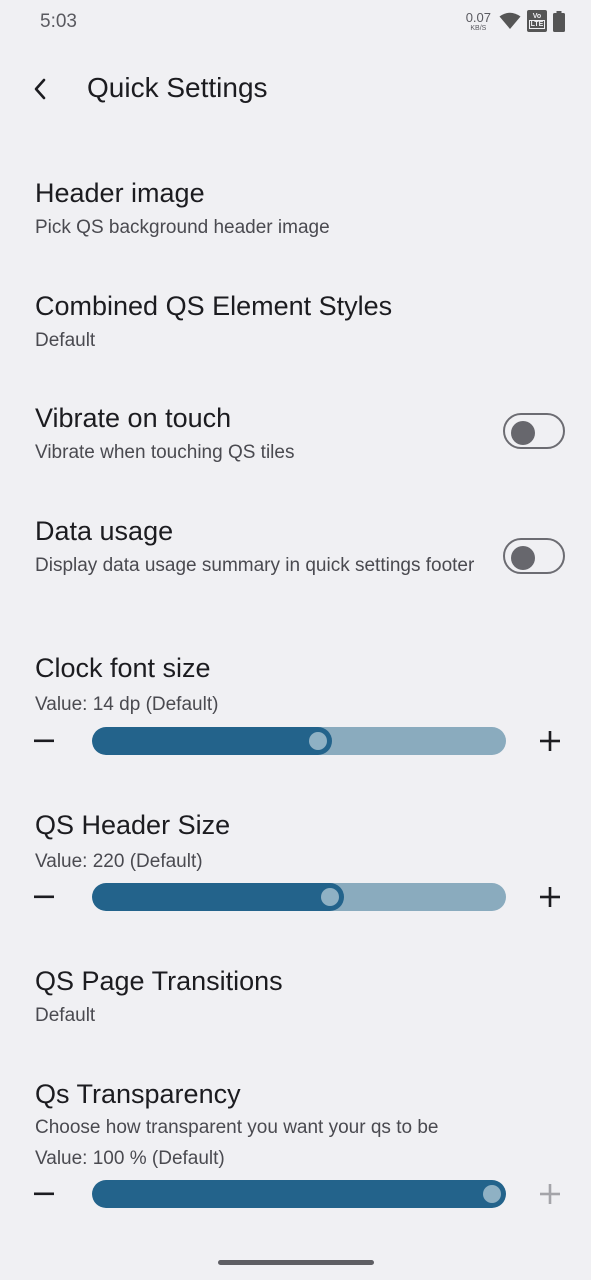 The height and width of the screenshot is (1280, 591). I want to click on app-bar: Quick Settings, so click(295, 89).